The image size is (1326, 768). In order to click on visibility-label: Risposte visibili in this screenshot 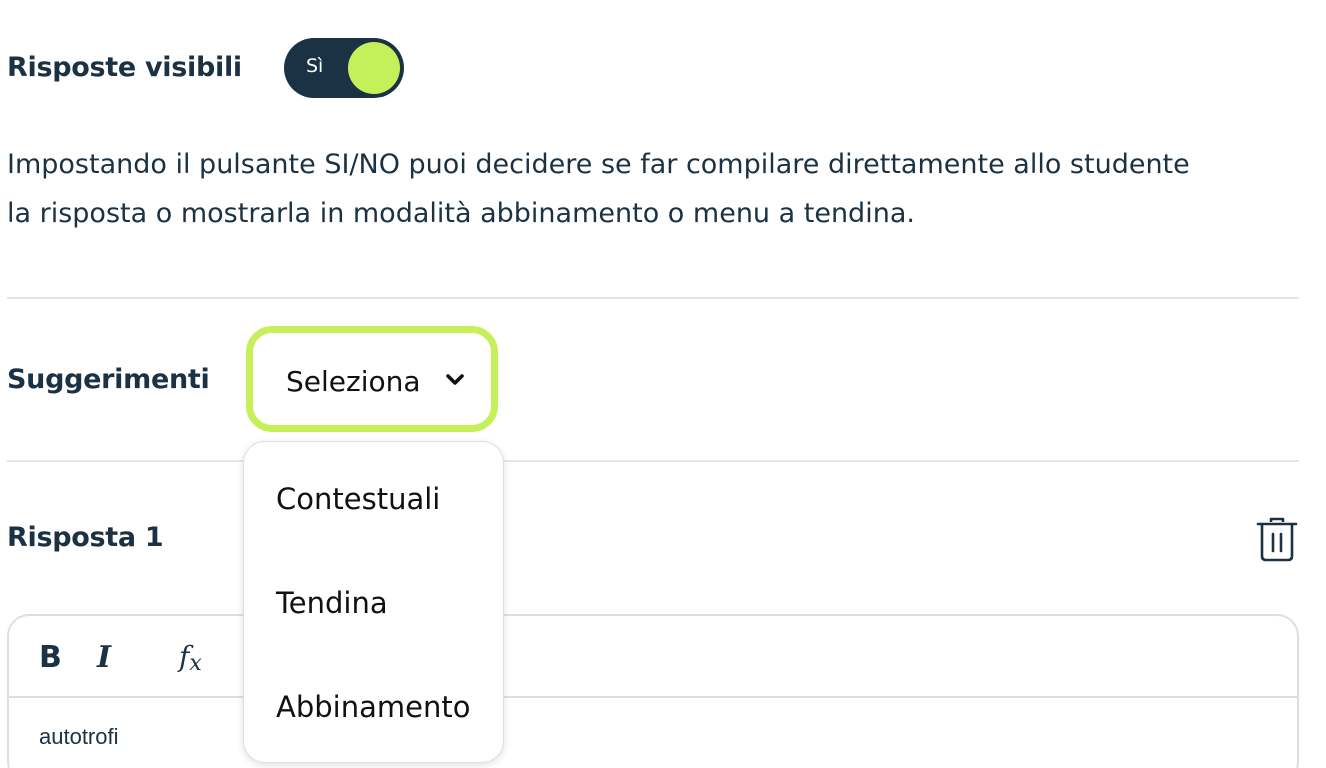, I will do `click(124, 67)`.